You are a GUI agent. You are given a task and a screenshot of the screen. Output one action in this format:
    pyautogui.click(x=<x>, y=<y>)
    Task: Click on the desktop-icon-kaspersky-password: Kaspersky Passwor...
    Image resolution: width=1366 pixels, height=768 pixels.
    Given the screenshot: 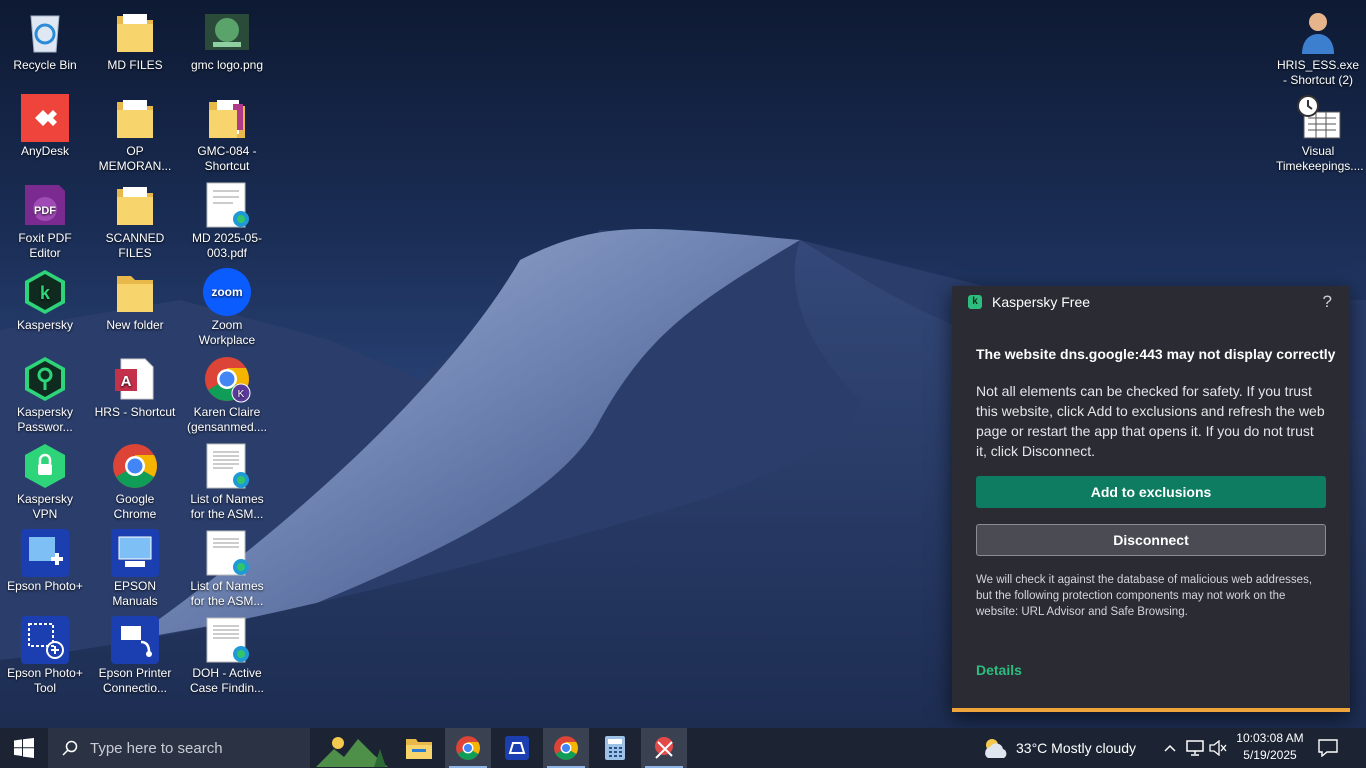 What is the action you would take?
    pyautogui.click(x=45, y=395)
    